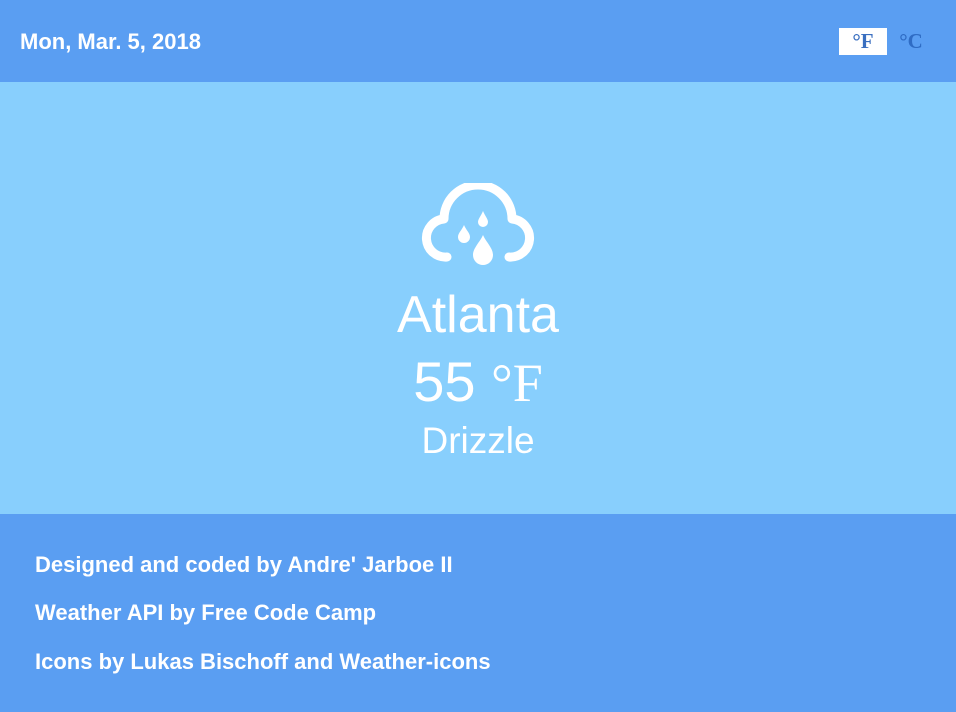 The height and width of the screenshot is (712, 956). Describe the element at coordinates (911, 41) in the screenshot. I see `celsius-button: °C` at that location.